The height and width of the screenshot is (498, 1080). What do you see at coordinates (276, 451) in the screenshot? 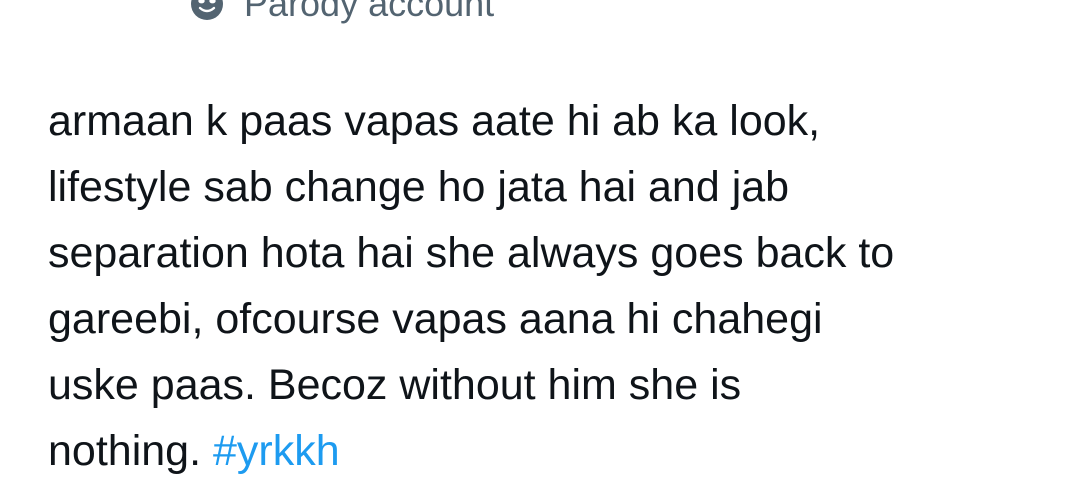
I see `hashtag-link: #yrkkh` at bounding box center [276, 451].